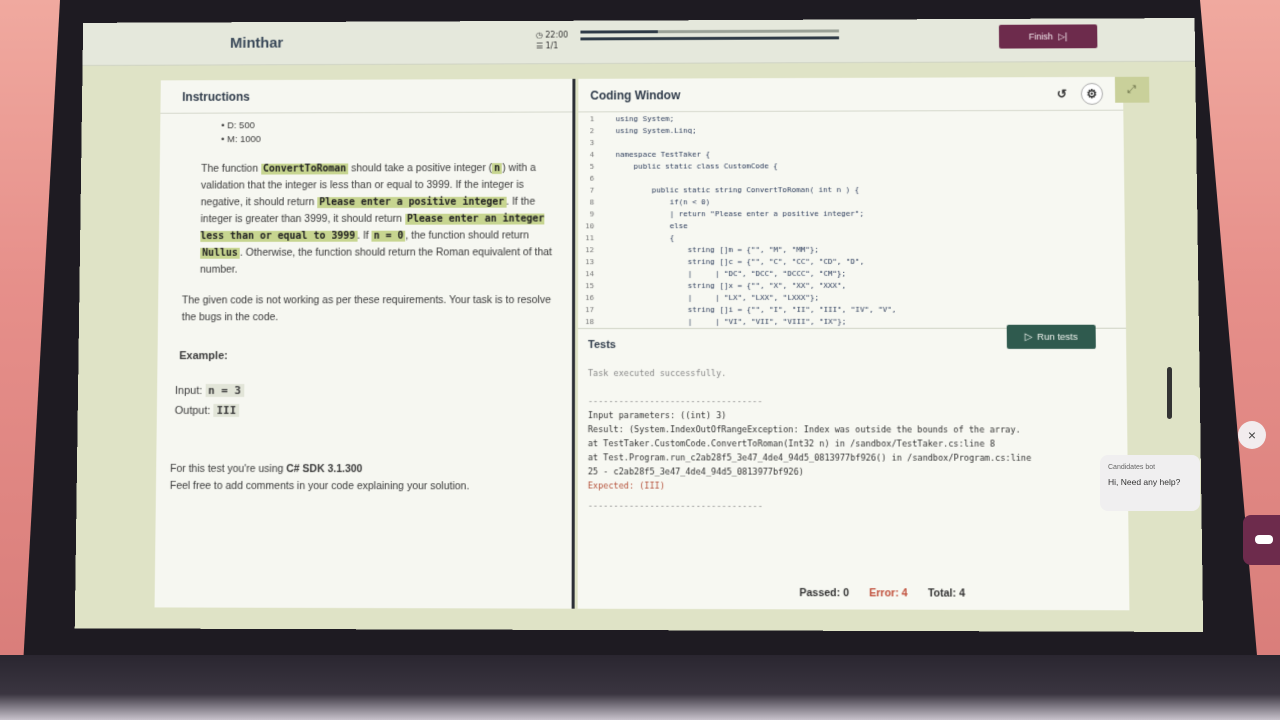  I want to click on code-text: using System;, so click(638, 118).